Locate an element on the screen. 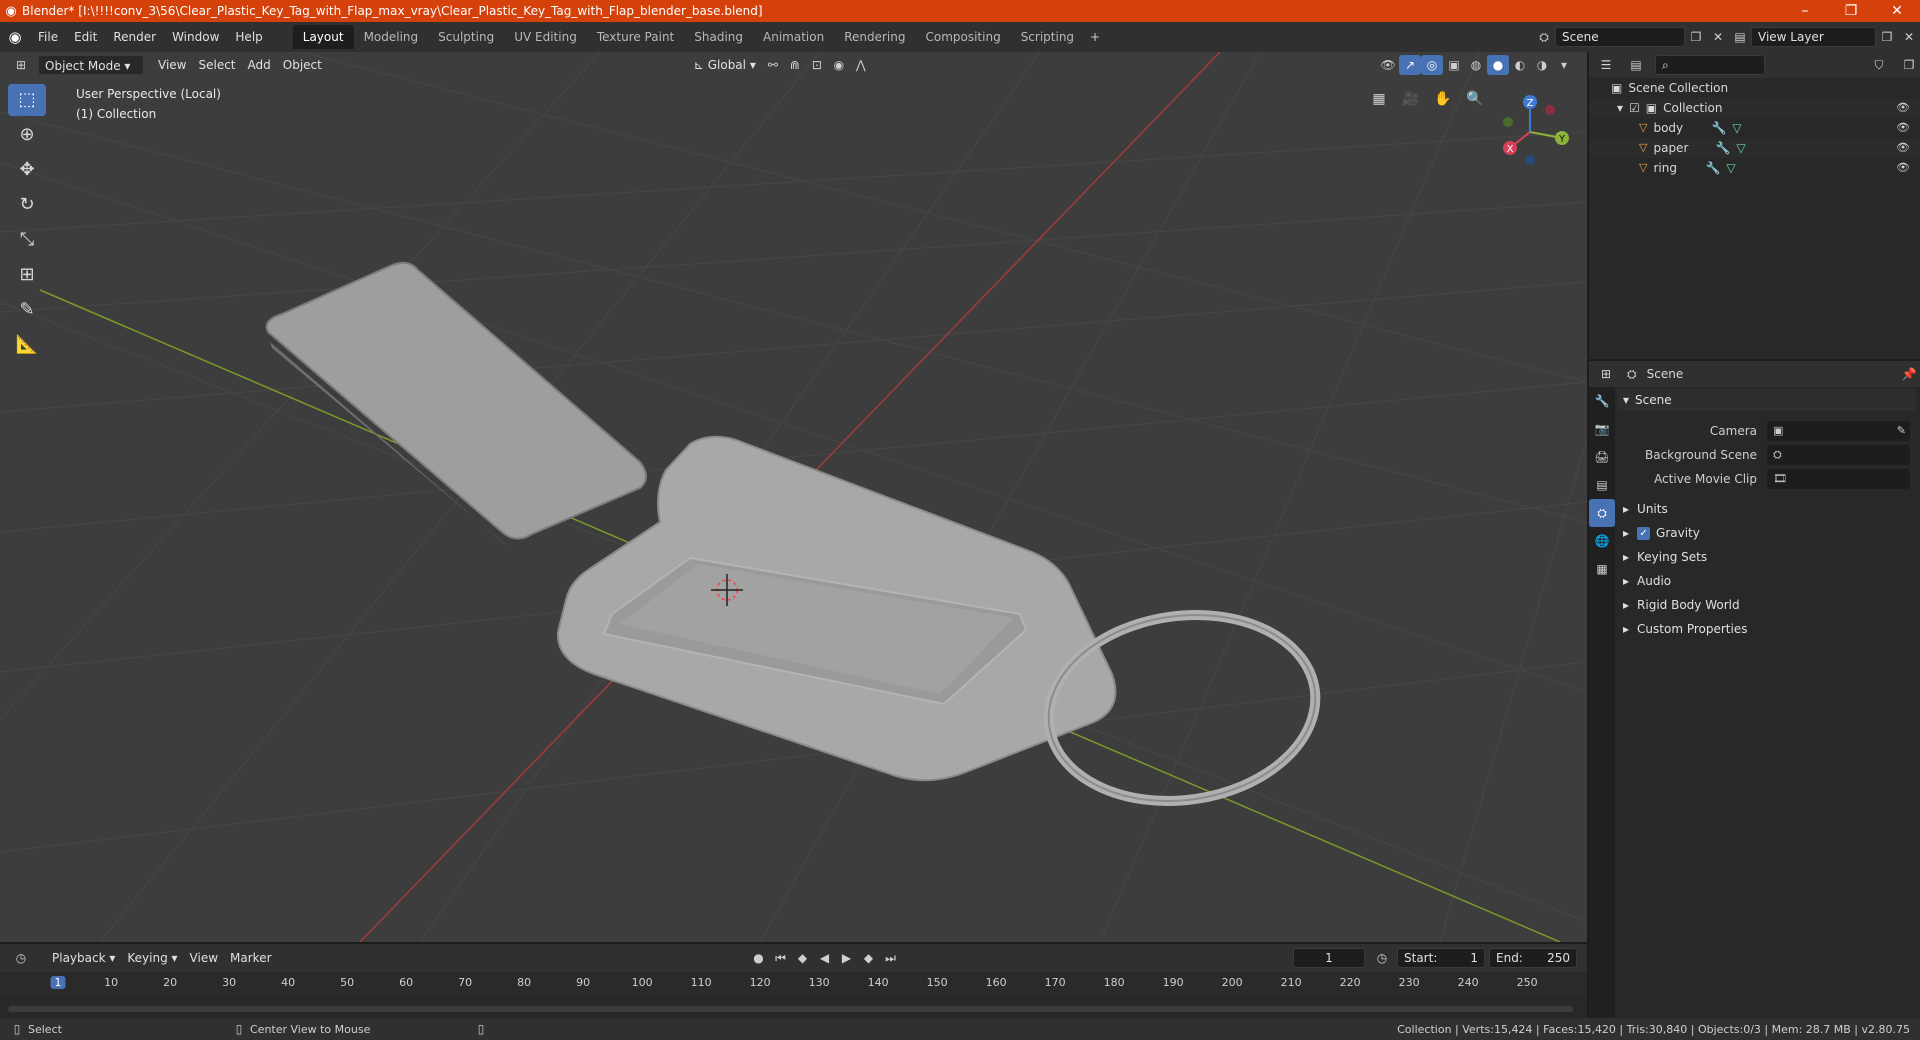 This screenshot has height=1040, width=1920. rotate-tool-icon: ↻ is located at coordinates (27, 205).